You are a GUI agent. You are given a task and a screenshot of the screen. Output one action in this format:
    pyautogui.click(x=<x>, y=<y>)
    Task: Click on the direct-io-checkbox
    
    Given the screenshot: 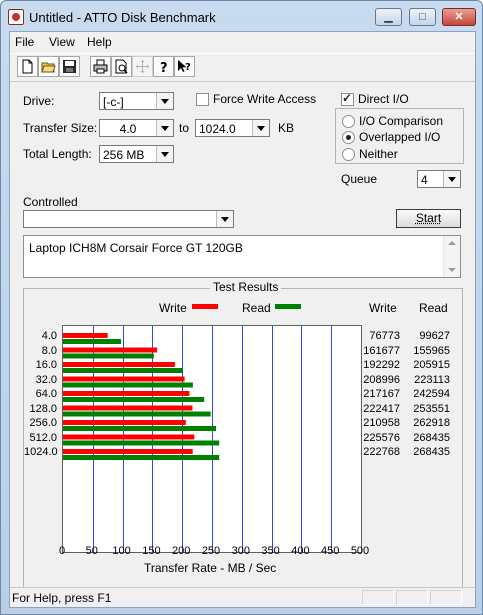 What is the action you would take?
    pyautogui.click(x=347, y=98)
    